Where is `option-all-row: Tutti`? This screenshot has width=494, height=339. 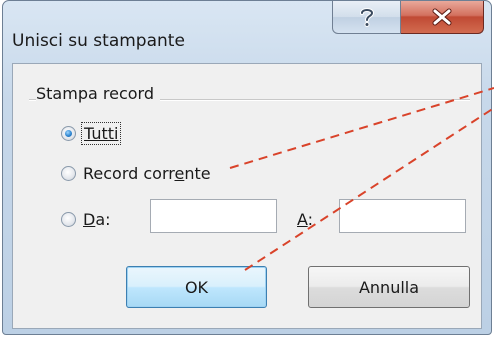 option-all-row: Tutti is located at coordinates (91, 133).